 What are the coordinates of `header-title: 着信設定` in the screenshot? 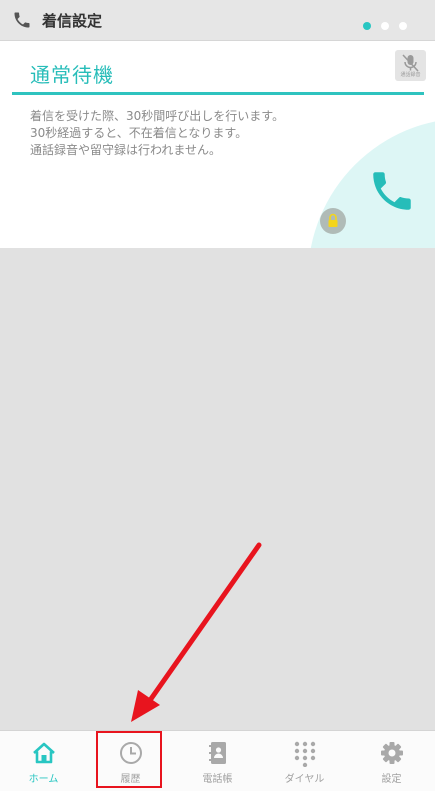 It's located at (72, 21).